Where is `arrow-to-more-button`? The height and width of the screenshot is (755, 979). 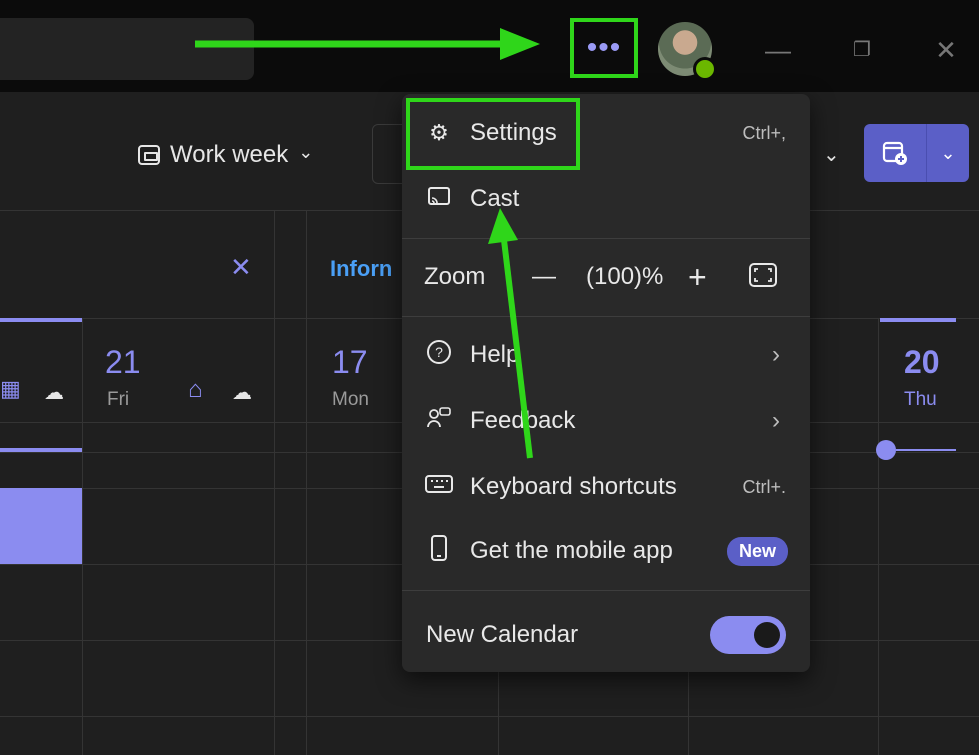 arrow-to-more-button is located at coordinates (367, 44).